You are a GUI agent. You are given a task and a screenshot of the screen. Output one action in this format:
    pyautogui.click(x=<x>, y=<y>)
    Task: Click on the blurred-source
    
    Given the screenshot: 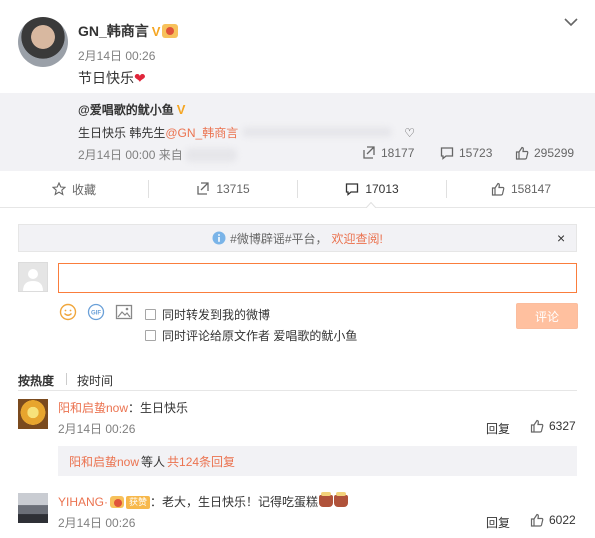 What is the action you would take?
    pyautogui.click(x=210, y=155)
    